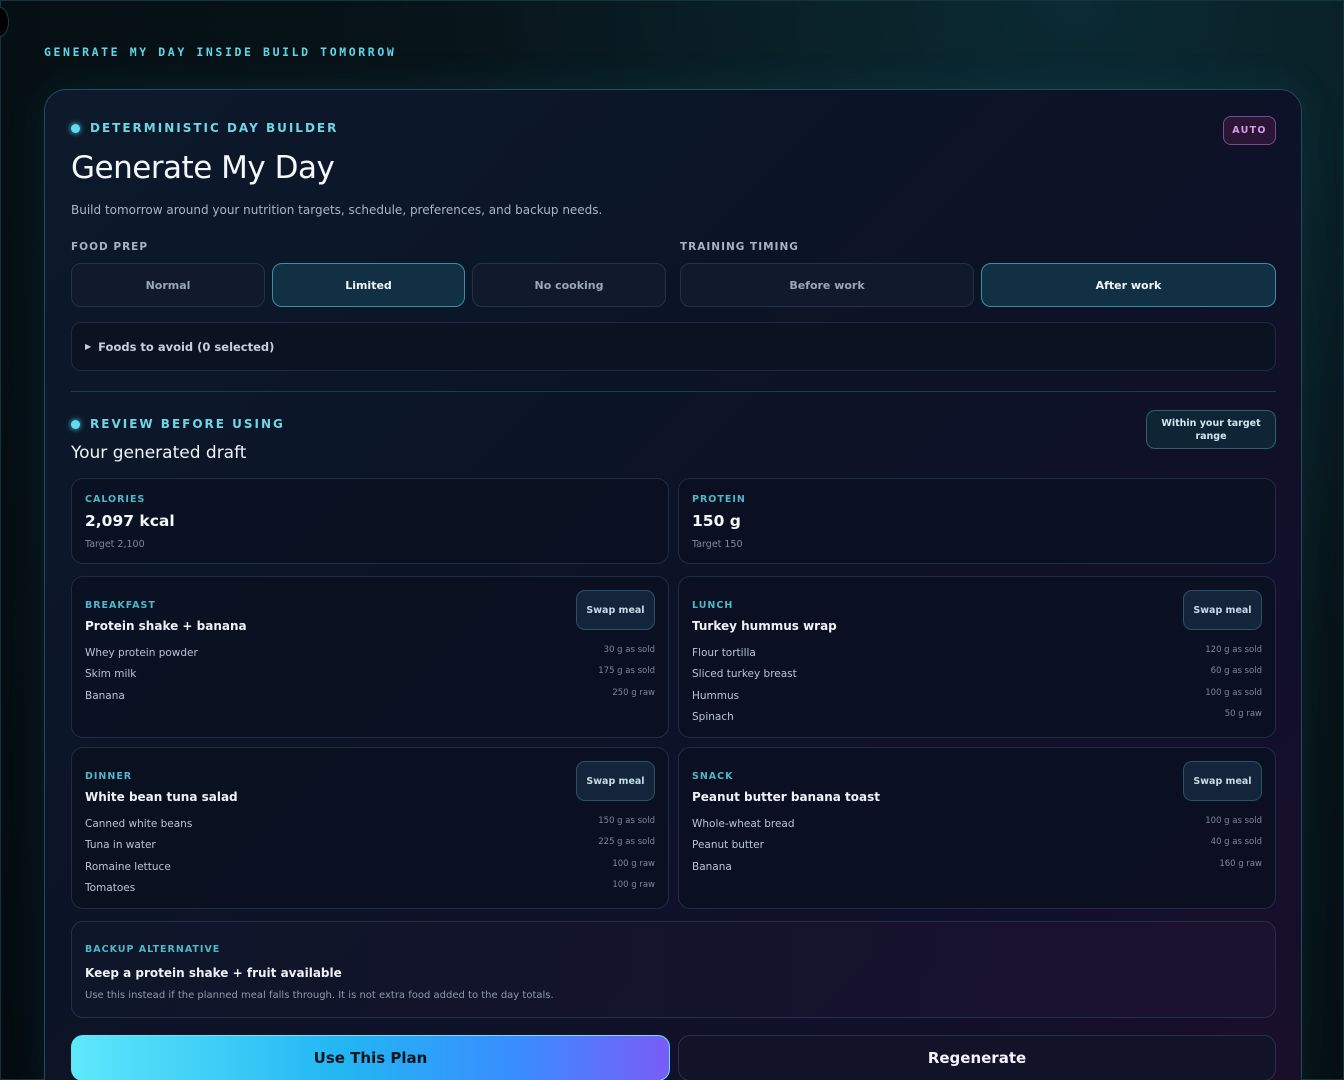 This screenshot has height=1080, width=1344. What do you see at coordinates (713, 776) in the screenshot?
I see `meal-label: SNACK` at bounding box center [713, 776].